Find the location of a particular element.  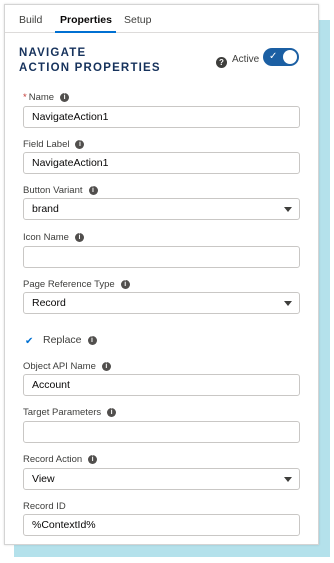

icon-name-text: Icon Name is located at coordinates (46, 237).